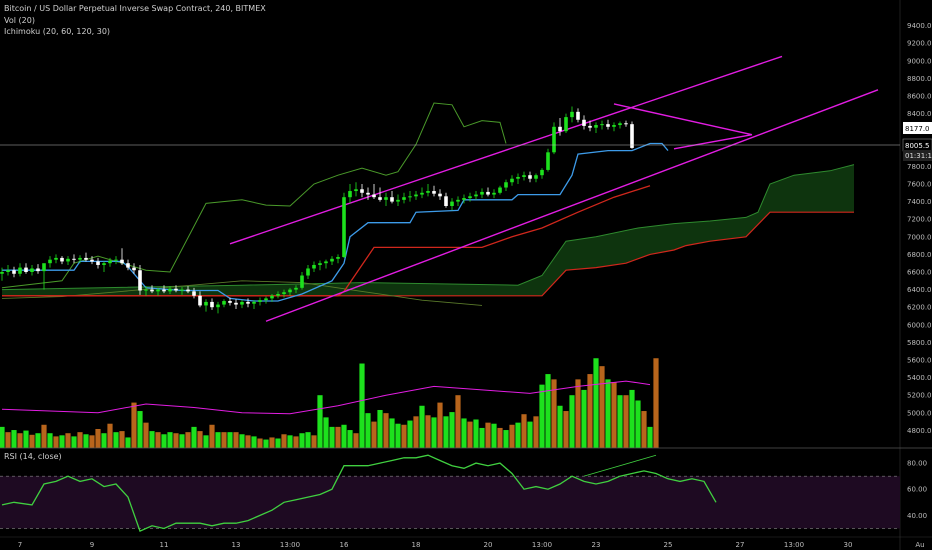 This screenshot has height=550, width=932. What do you see at coordinates (450, 502) in the screenshot?
I see `rsi-band` at bounding box center [450, 502].